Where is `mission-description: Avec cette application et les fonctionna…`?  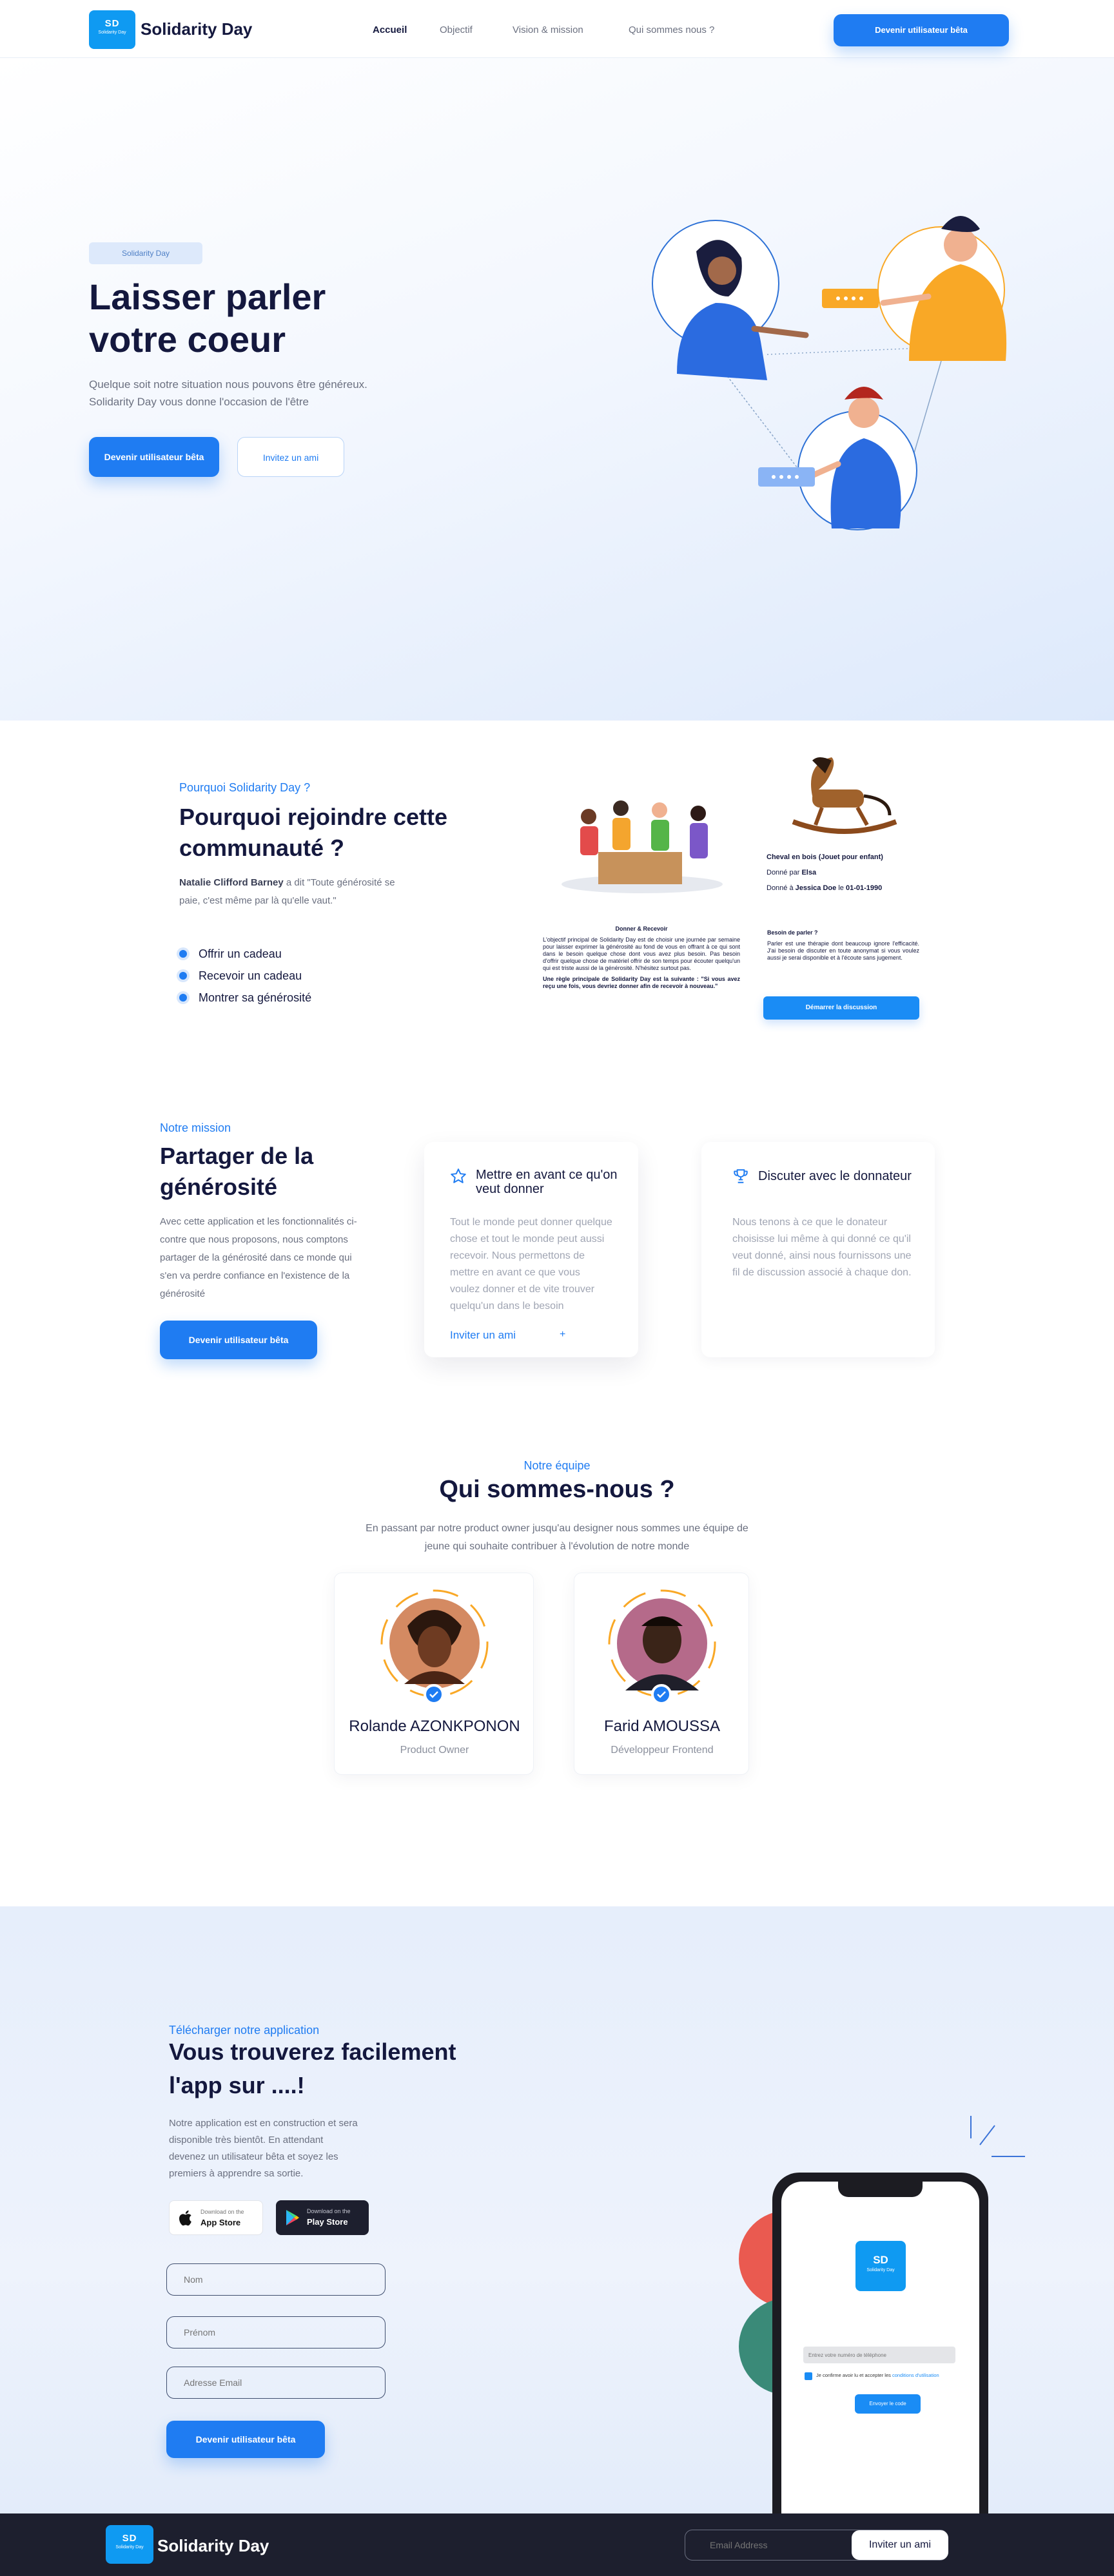
mission-description: Avec cette application et les fonctionna… is located at coordinates (258, 1258).